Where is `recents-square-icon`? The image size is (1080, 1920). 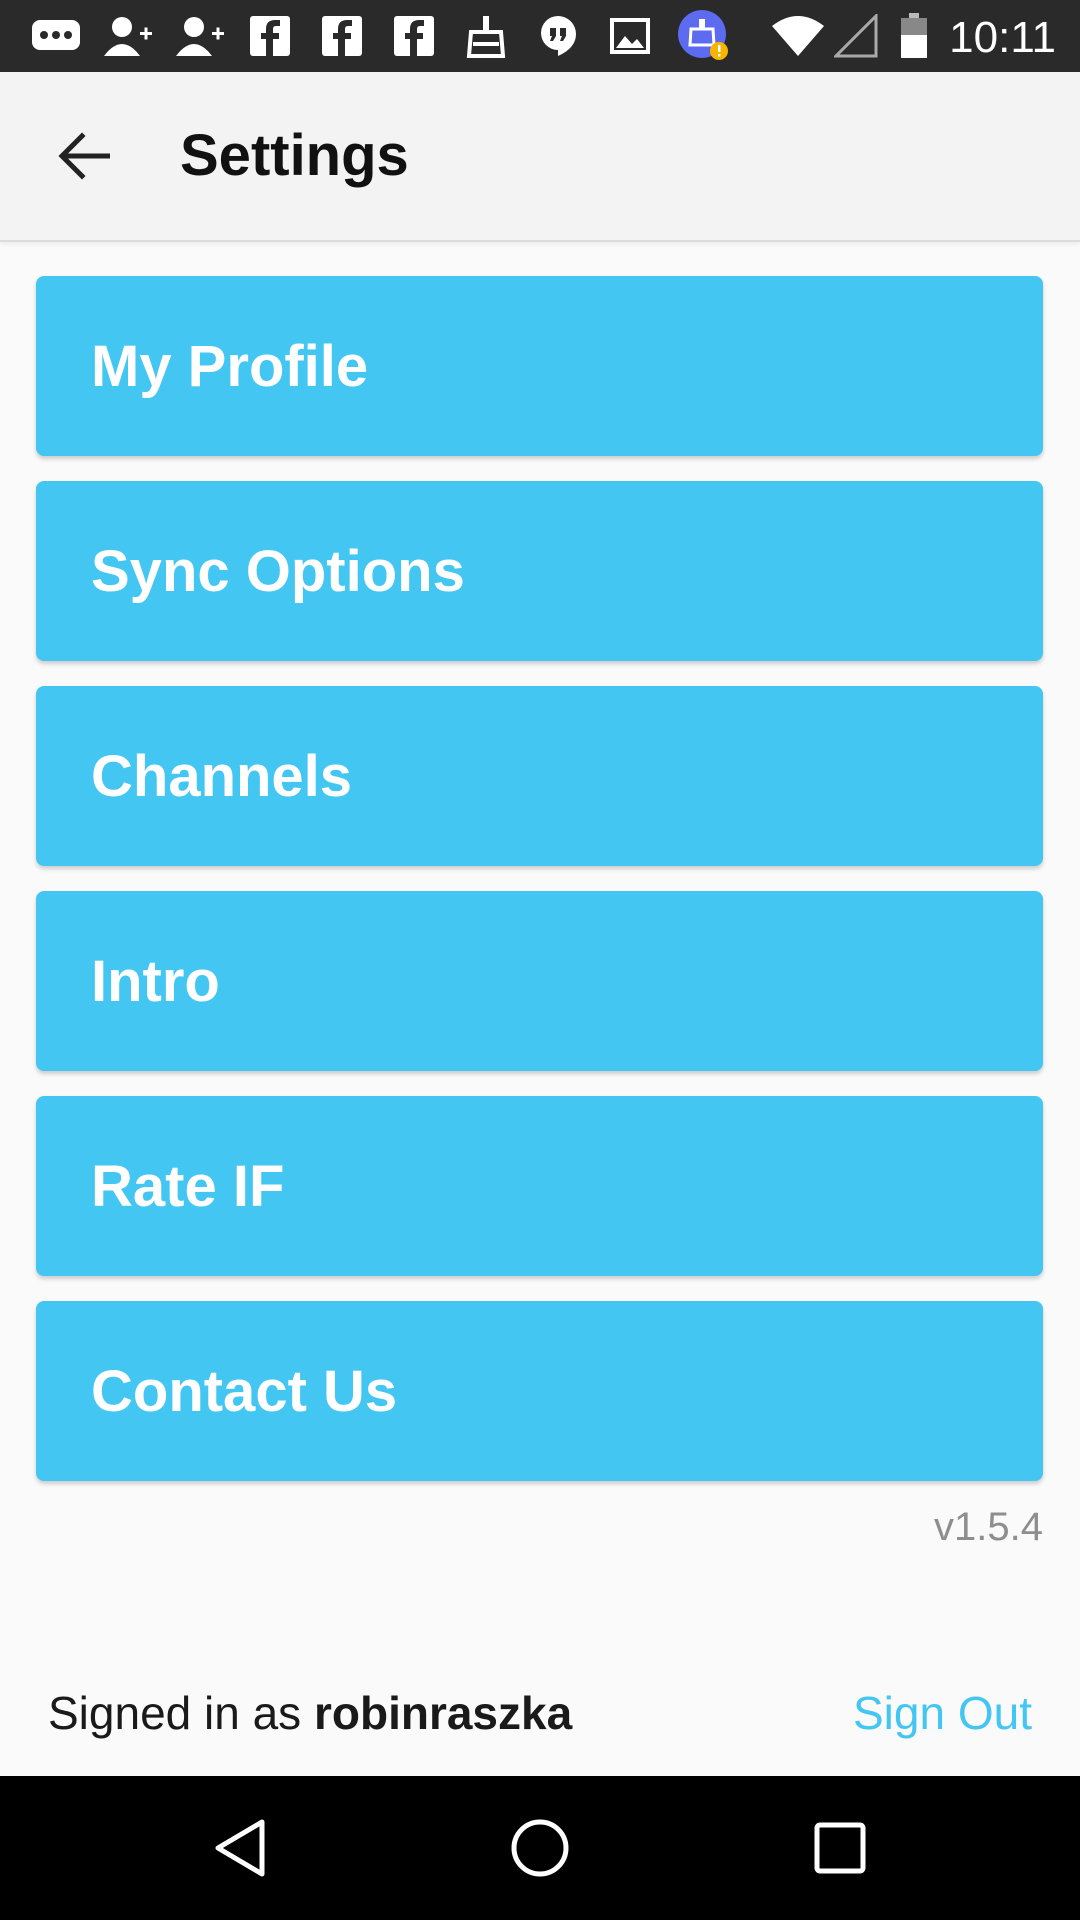
recents-square-icon is located at coordinates (840, 1848).